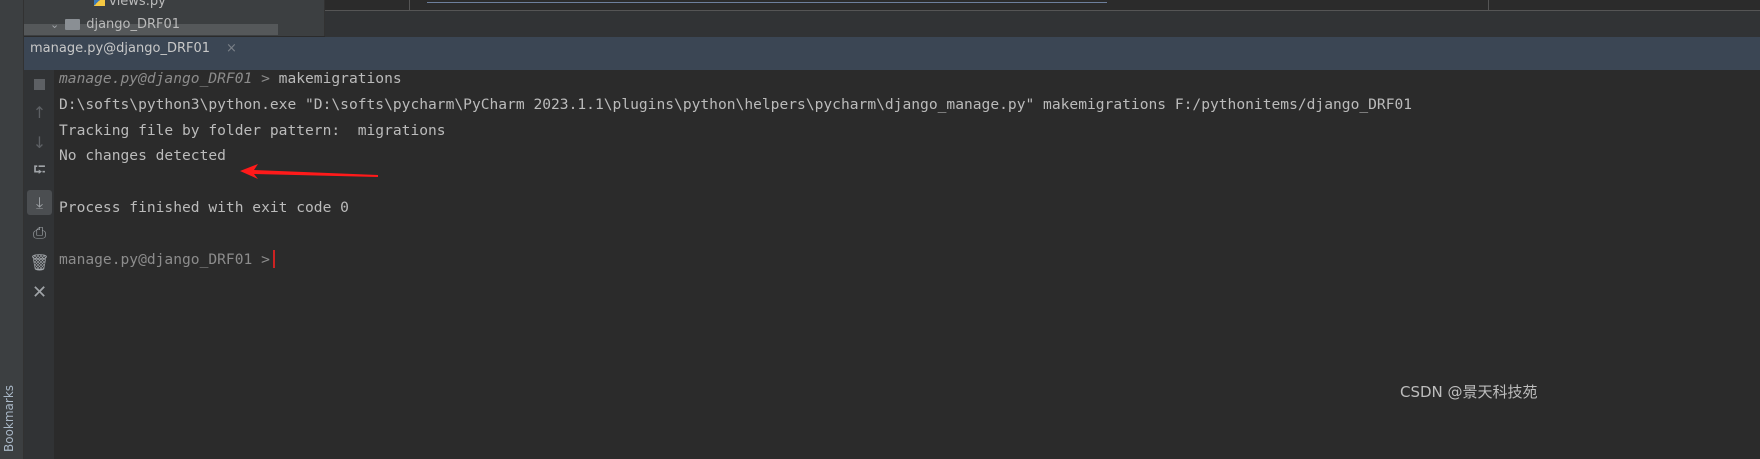 The image size is (1760, 459). Describe the element at coordinates (735, 260) in the screenshot. I see `console-input-line: manage.py@django_DRF01 >` at that location.